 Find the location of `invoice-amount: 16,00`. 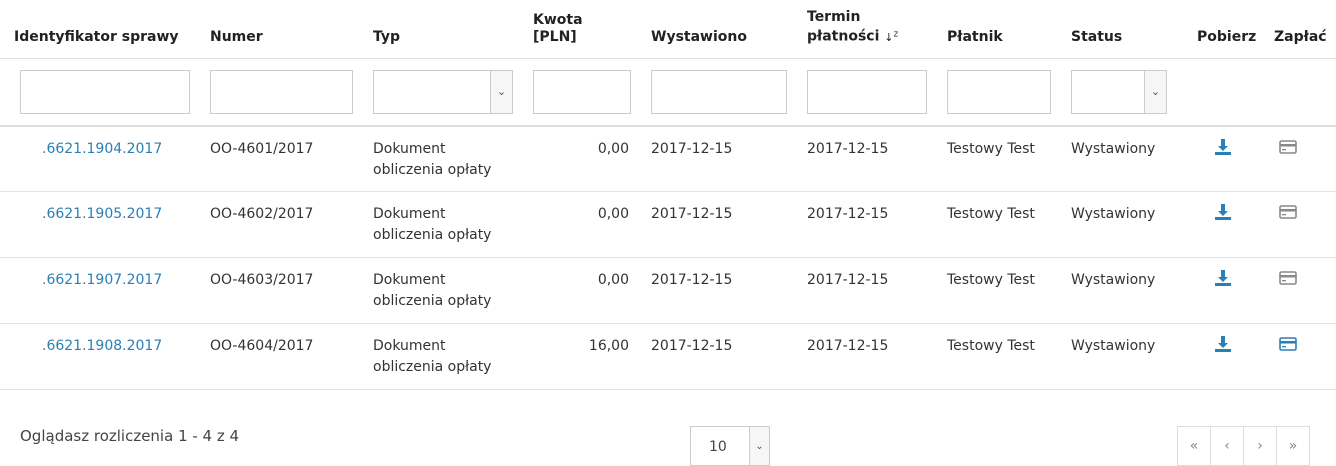

invoice-amount: 16,00 is located at coordinates (578, 356).